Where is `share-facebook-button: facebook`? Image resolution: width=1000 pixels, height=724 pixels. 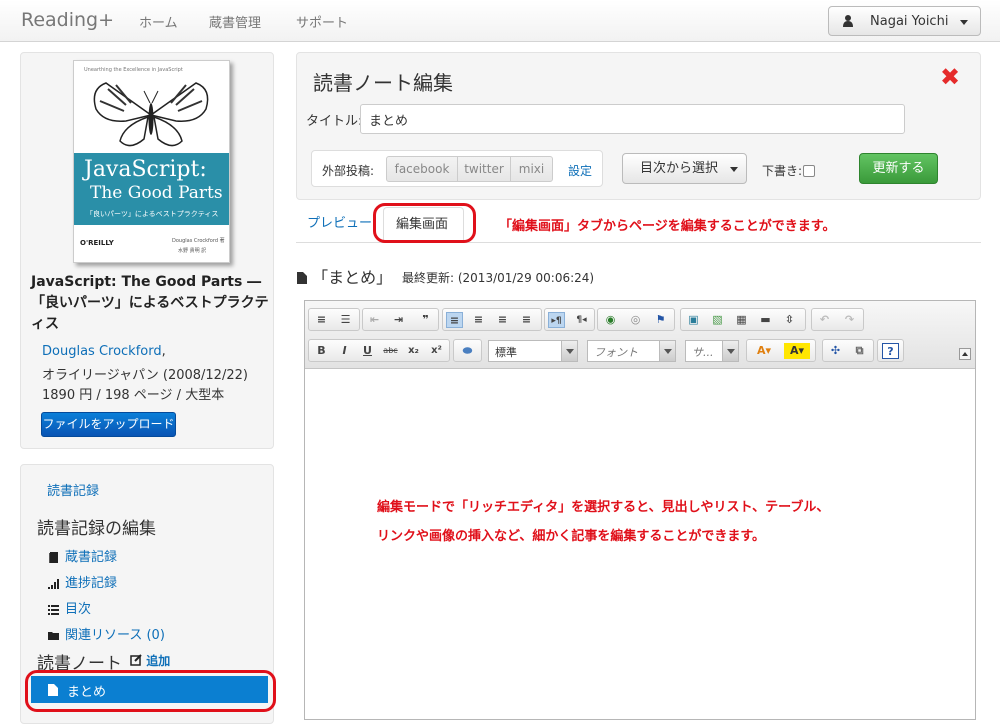
share-facebook-button: facebook is located at coordinates (422, 169).